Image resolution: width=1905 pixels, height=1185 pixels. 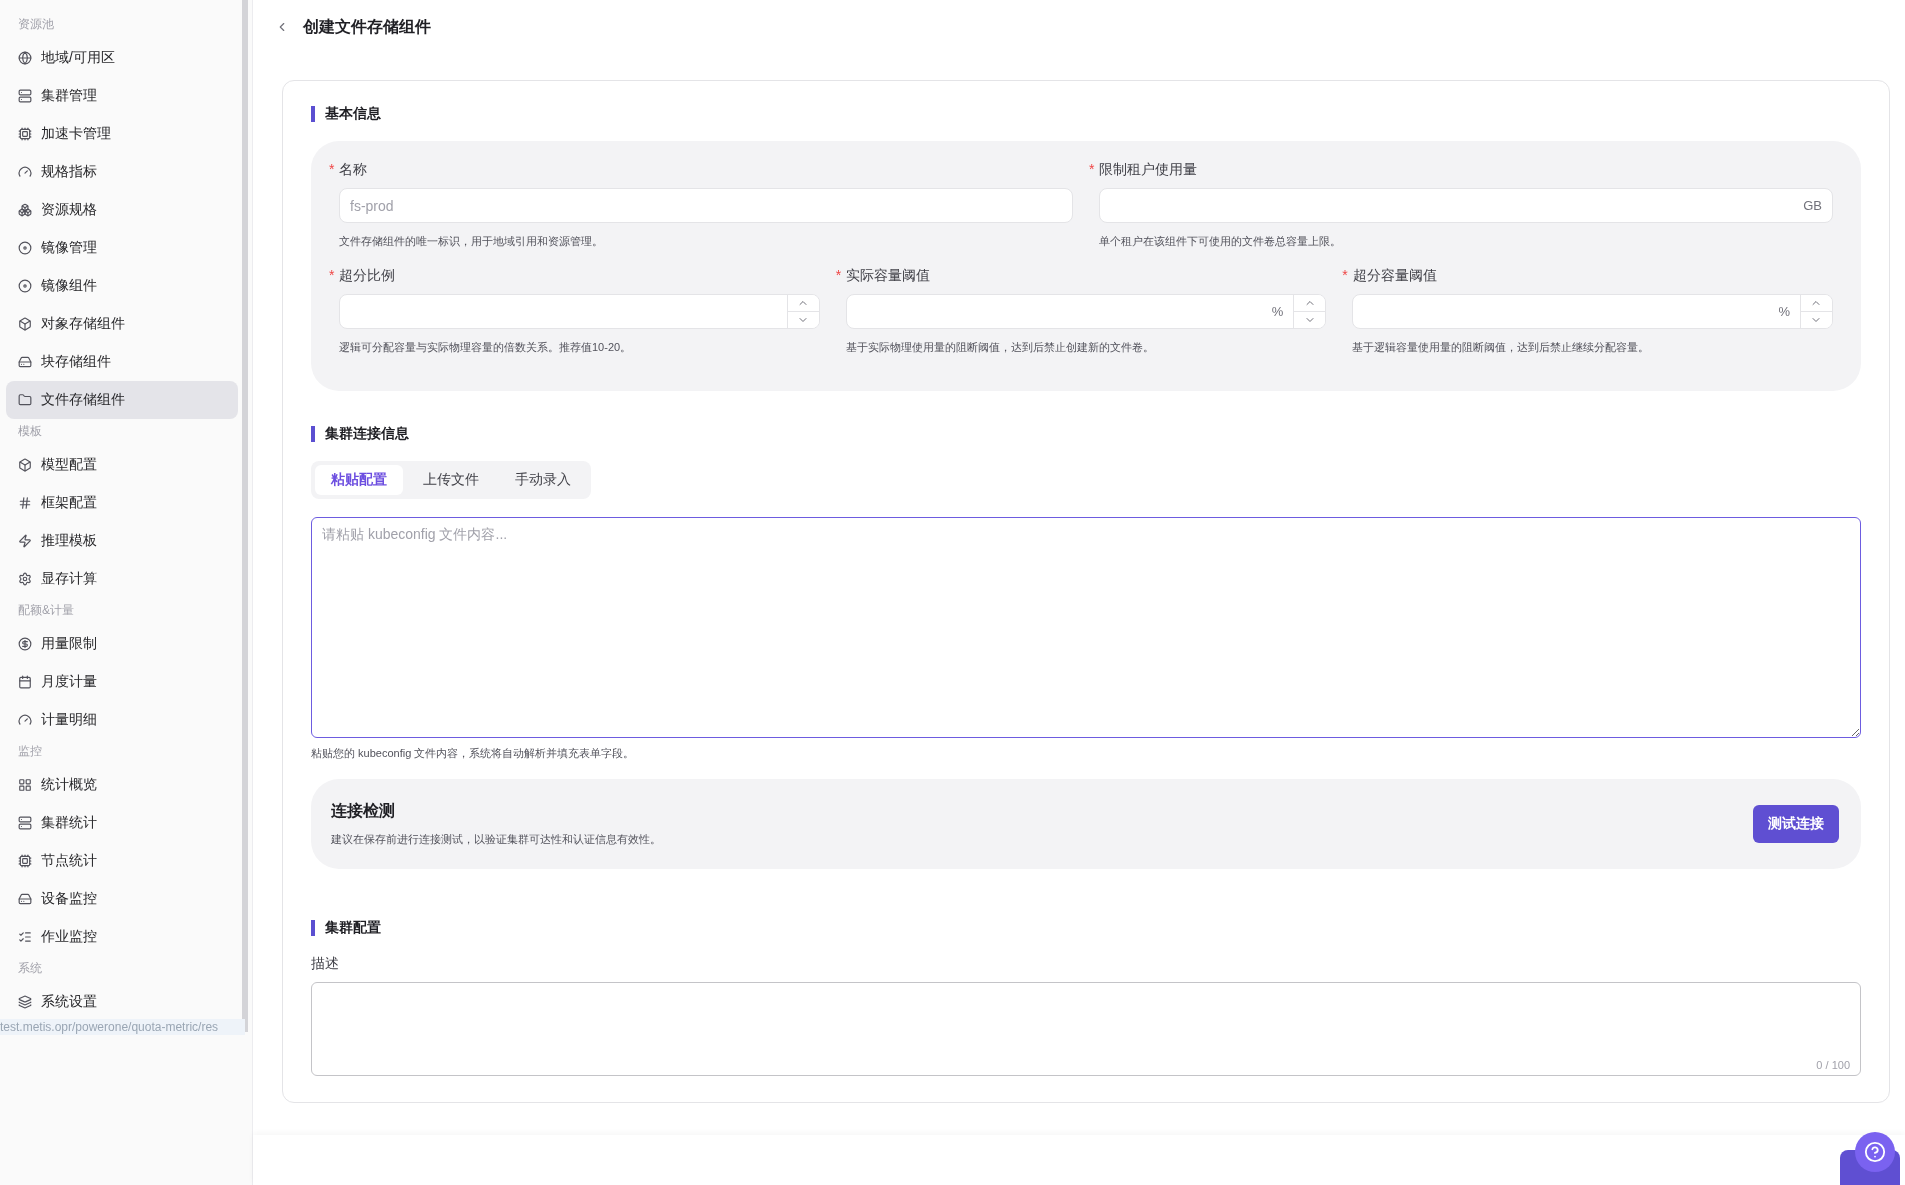 I want to click on sidebar-group-title: 监控, so click(x=30, y=751).